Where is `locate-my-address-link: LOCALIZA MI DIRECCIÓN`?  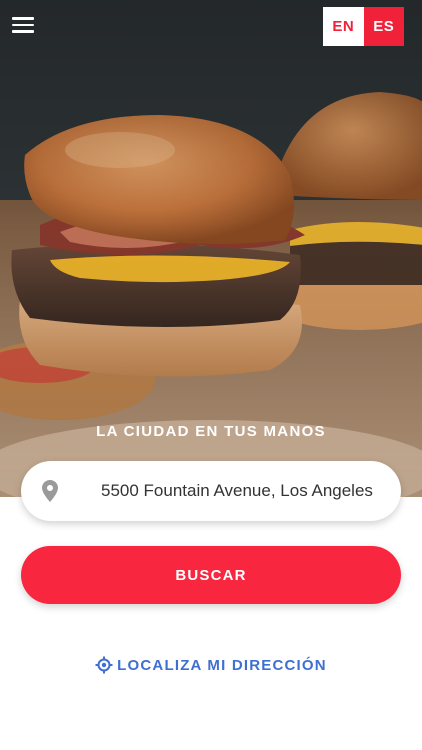
locate-my-address-link: LOCALIZA MI DIRECCIÓN is located at coordinates (211, 665).